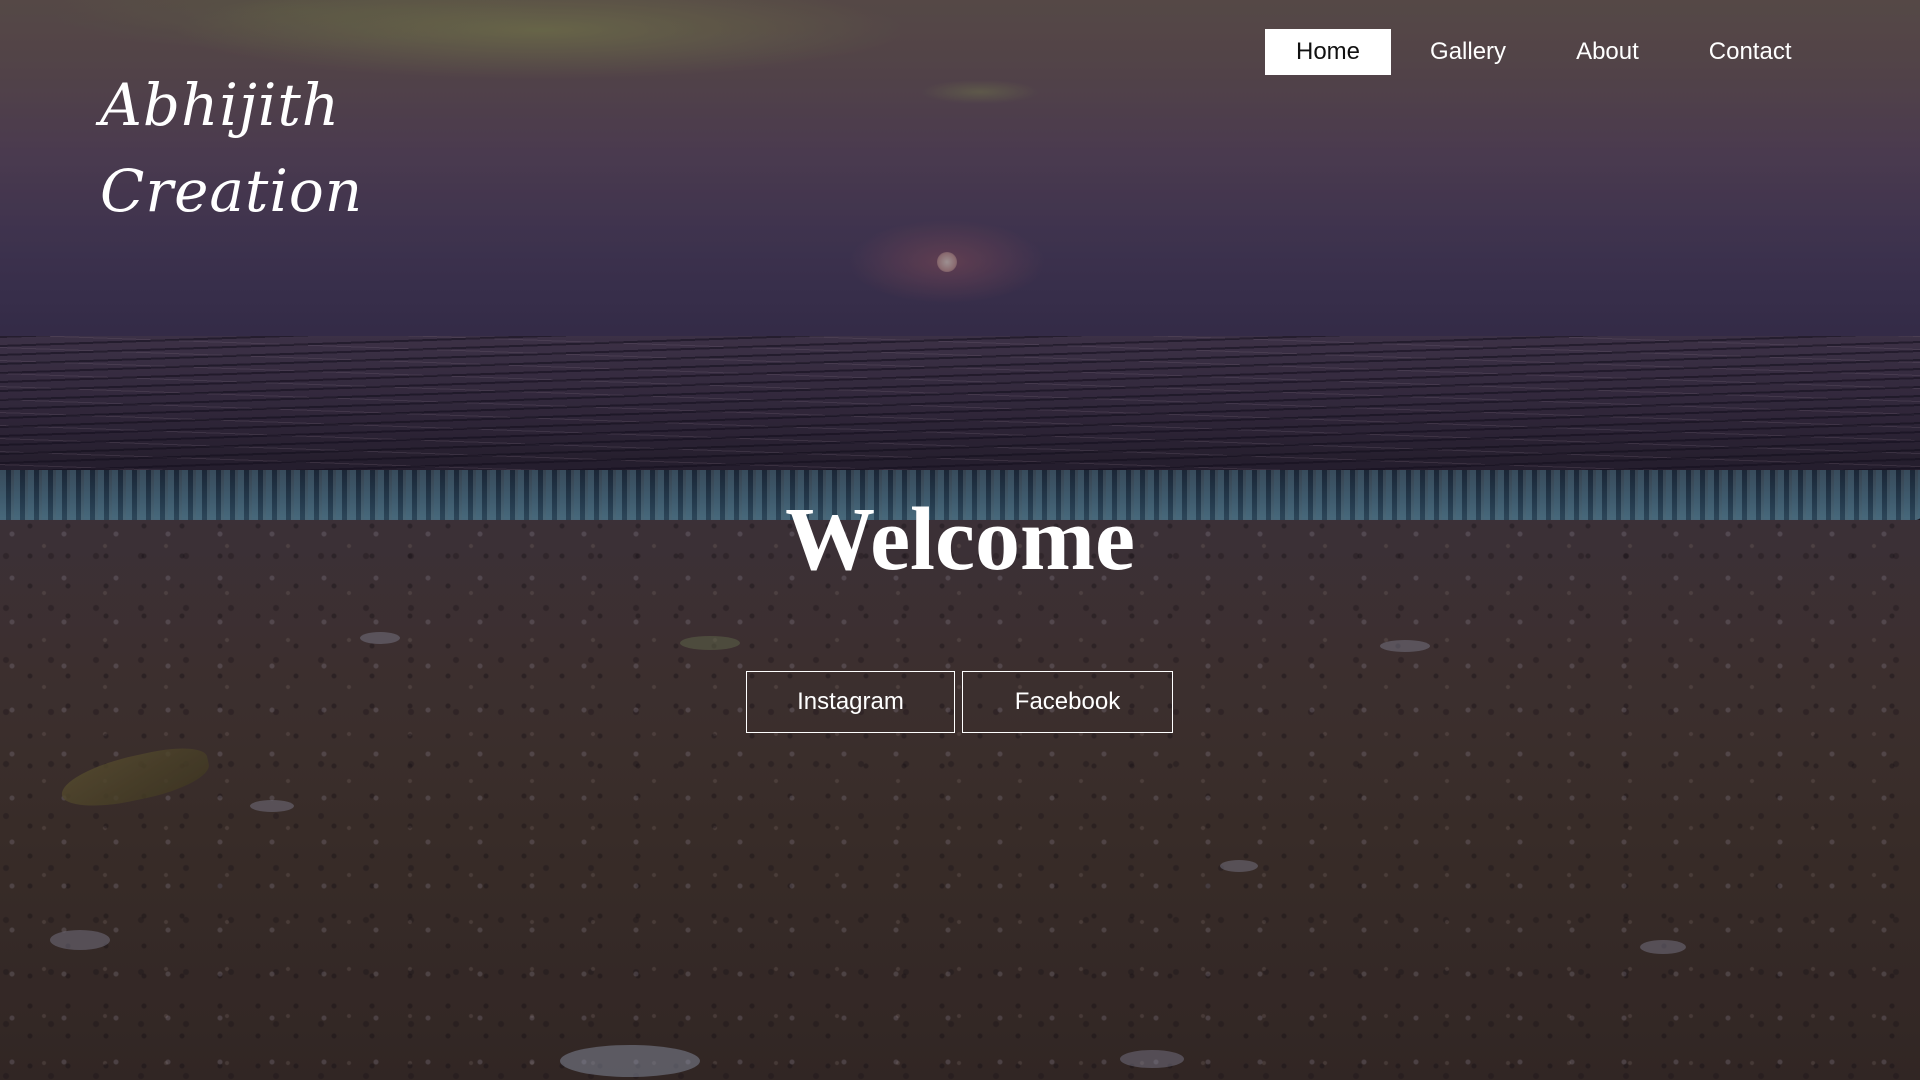 Image resolution: width=1920 pixels, height=1080 pixels. I want to click on nav-home-link: Home, so click(1328, 52).